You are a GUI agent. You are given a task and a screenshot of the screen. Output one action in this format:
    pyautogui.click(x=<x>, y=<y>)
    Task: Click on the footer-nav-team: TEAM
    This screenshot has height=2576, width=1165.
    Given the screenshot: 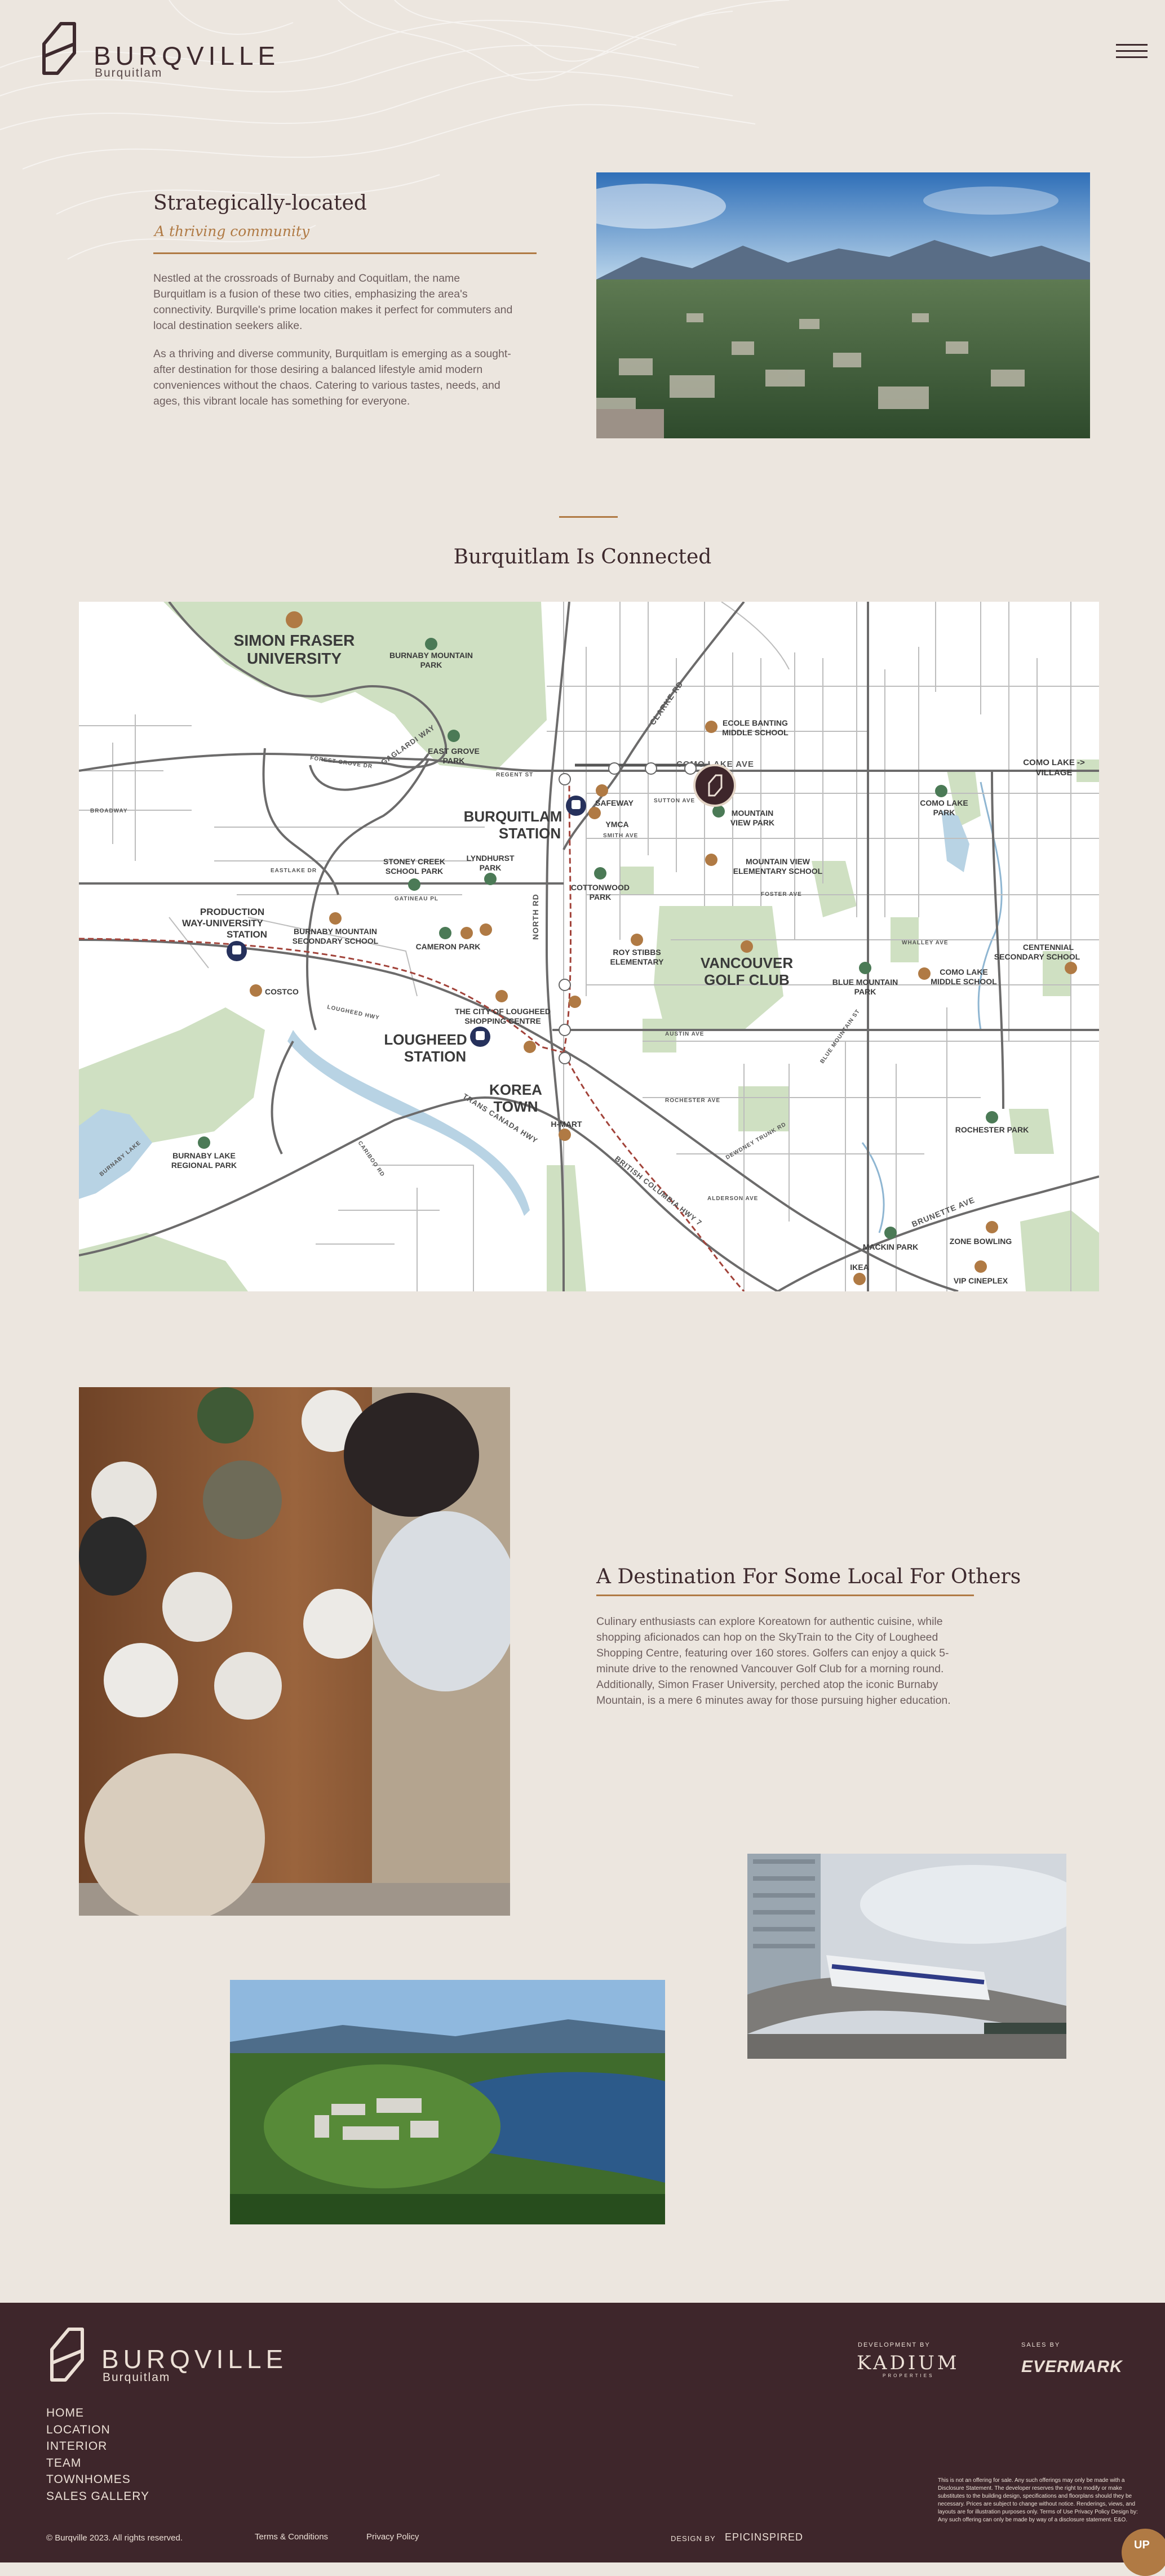 What is the action you would take?
    pyautogui.click(x=97, y=2463)
    